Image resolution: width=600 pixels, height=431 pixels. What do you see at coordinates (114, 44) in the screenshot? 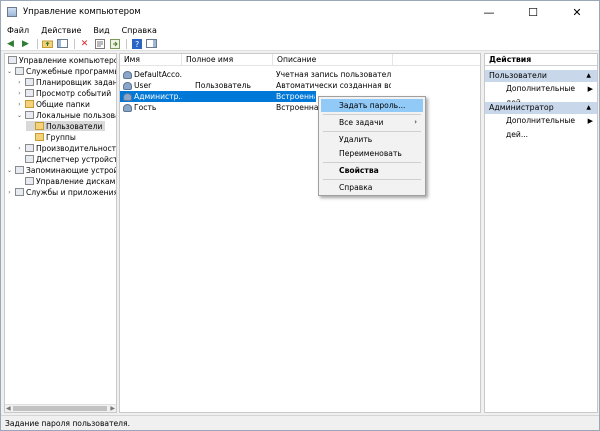
I see `export-list-icon` at bounding box center [114, 44].